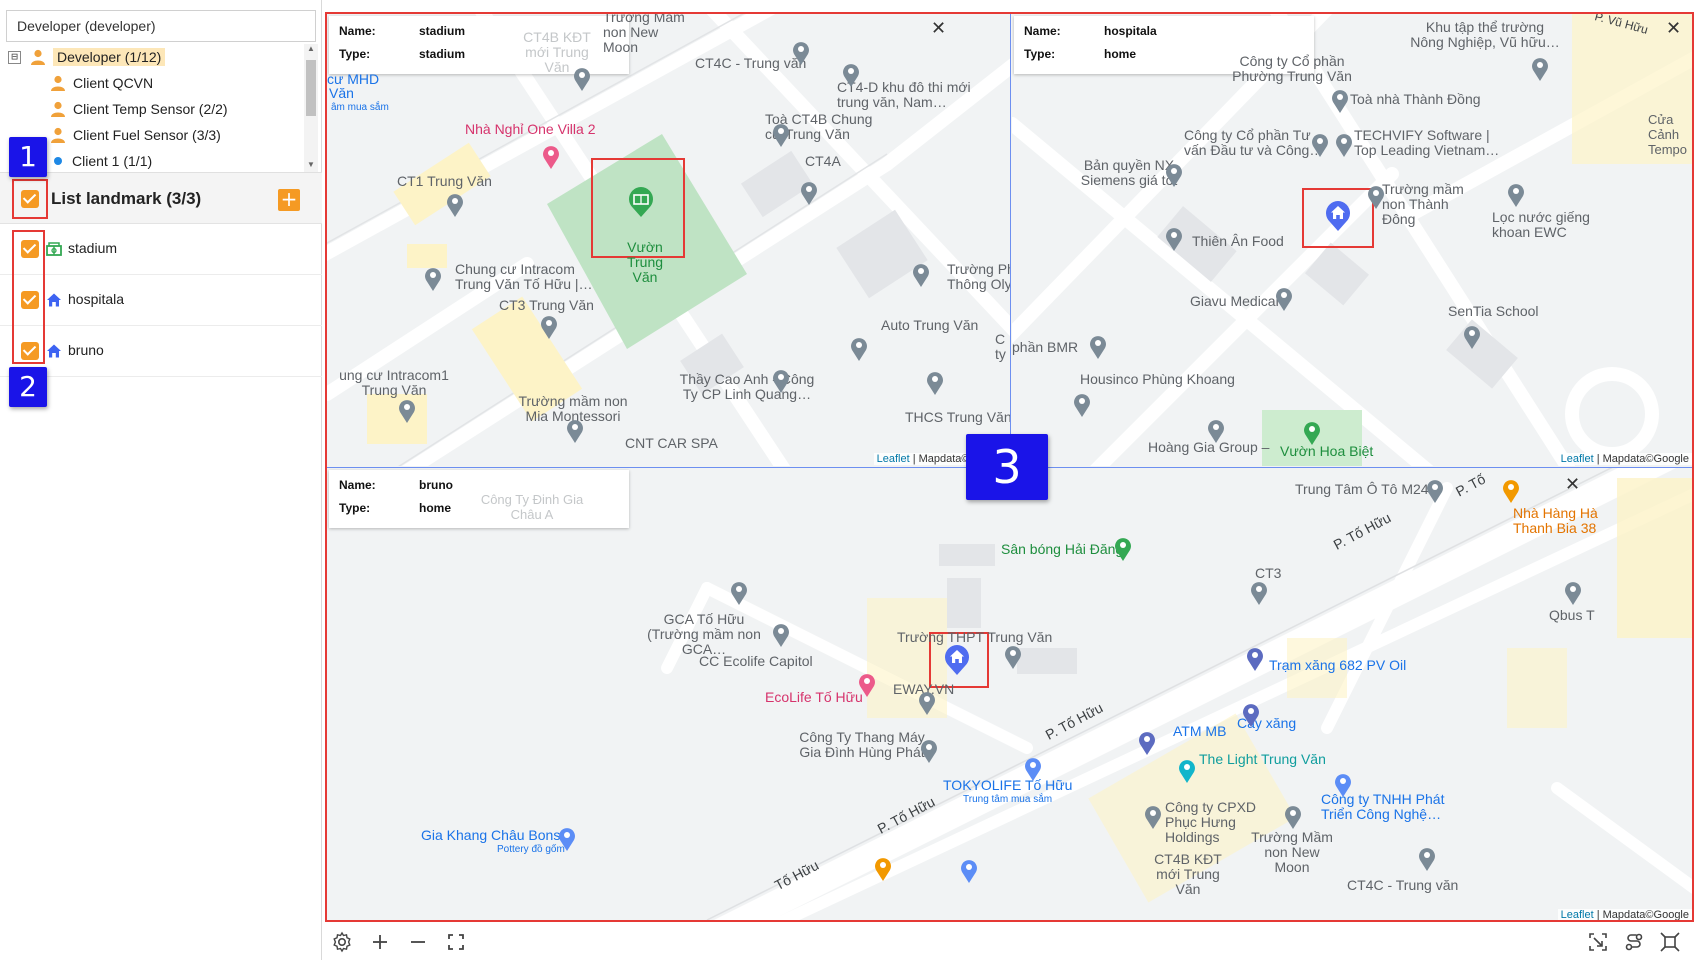 This screenshot has width=1696, height=960. What do you see at coordinates (161, 26) in the screenshot?
I see `tree-select: Developer (developer)` at bounding box center [161, 26].